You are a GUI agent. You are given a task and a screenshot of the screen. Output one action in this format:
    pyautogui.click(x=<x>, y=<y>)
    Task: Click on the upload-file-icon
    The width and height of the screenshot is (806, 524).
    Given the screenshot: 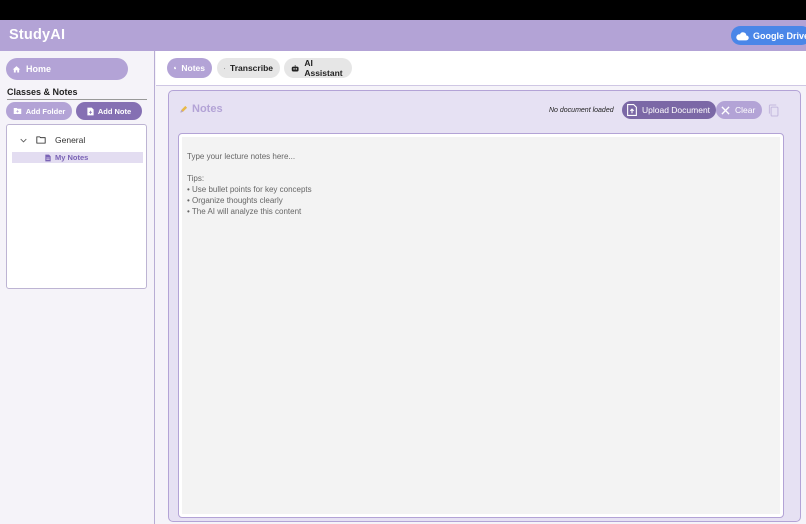 What is the action you would take?
    pyautogui.click(x=632, y=110)
    